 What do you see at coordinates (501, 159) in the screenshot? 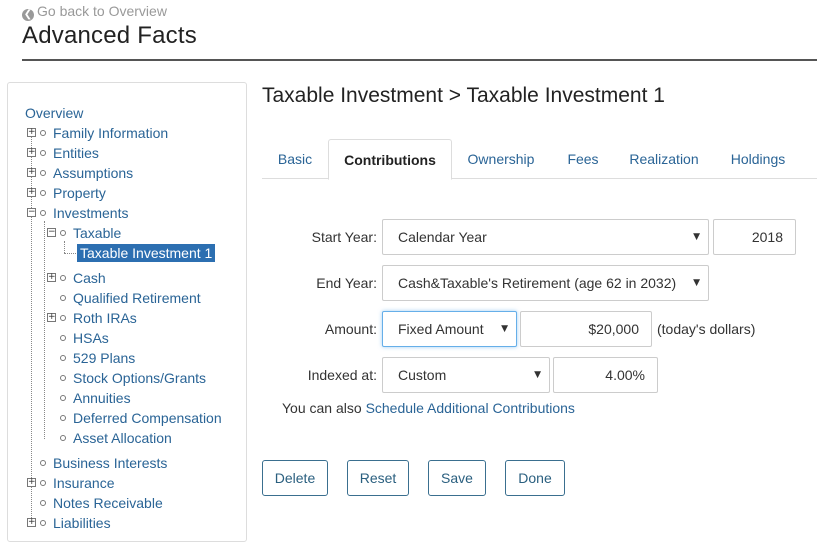
I see `tab-ownership: Ownership` at bounding box center [501, 159].